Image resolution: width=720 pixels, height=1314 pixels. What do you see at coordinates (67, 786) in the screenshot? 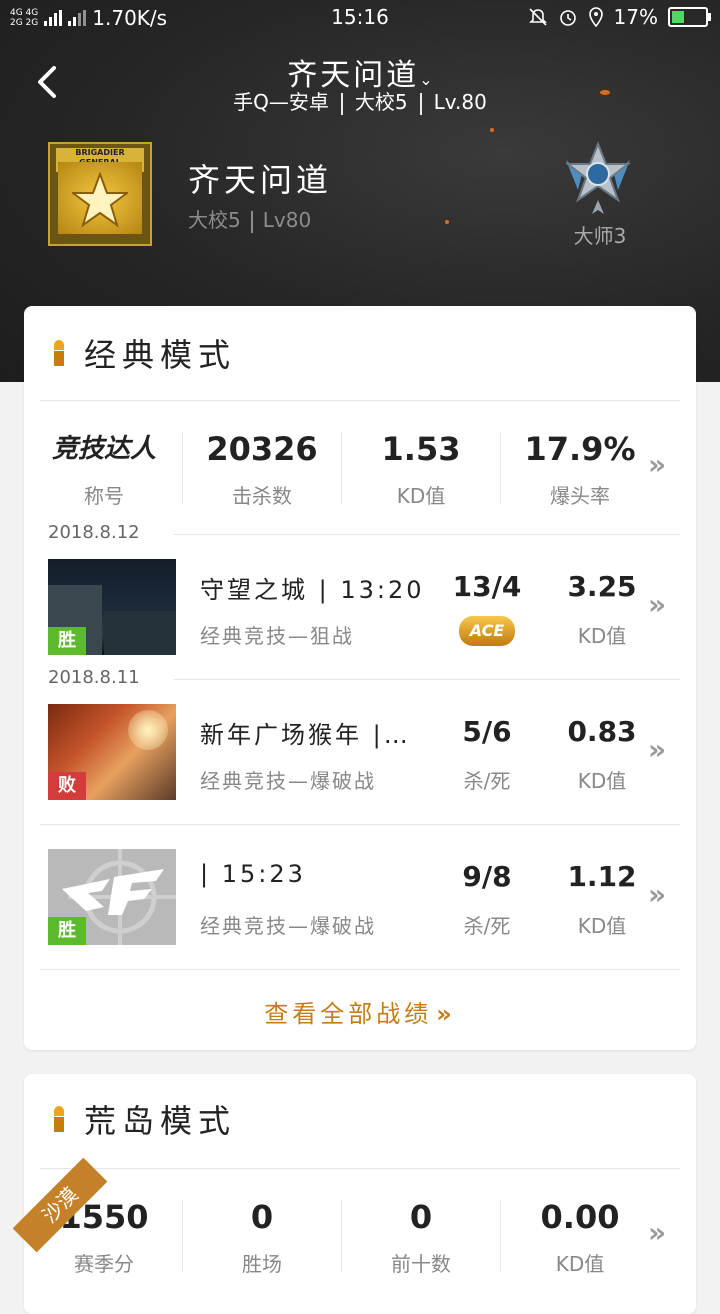
I see `lose-tag: 败` at bounding box center [67, 786].